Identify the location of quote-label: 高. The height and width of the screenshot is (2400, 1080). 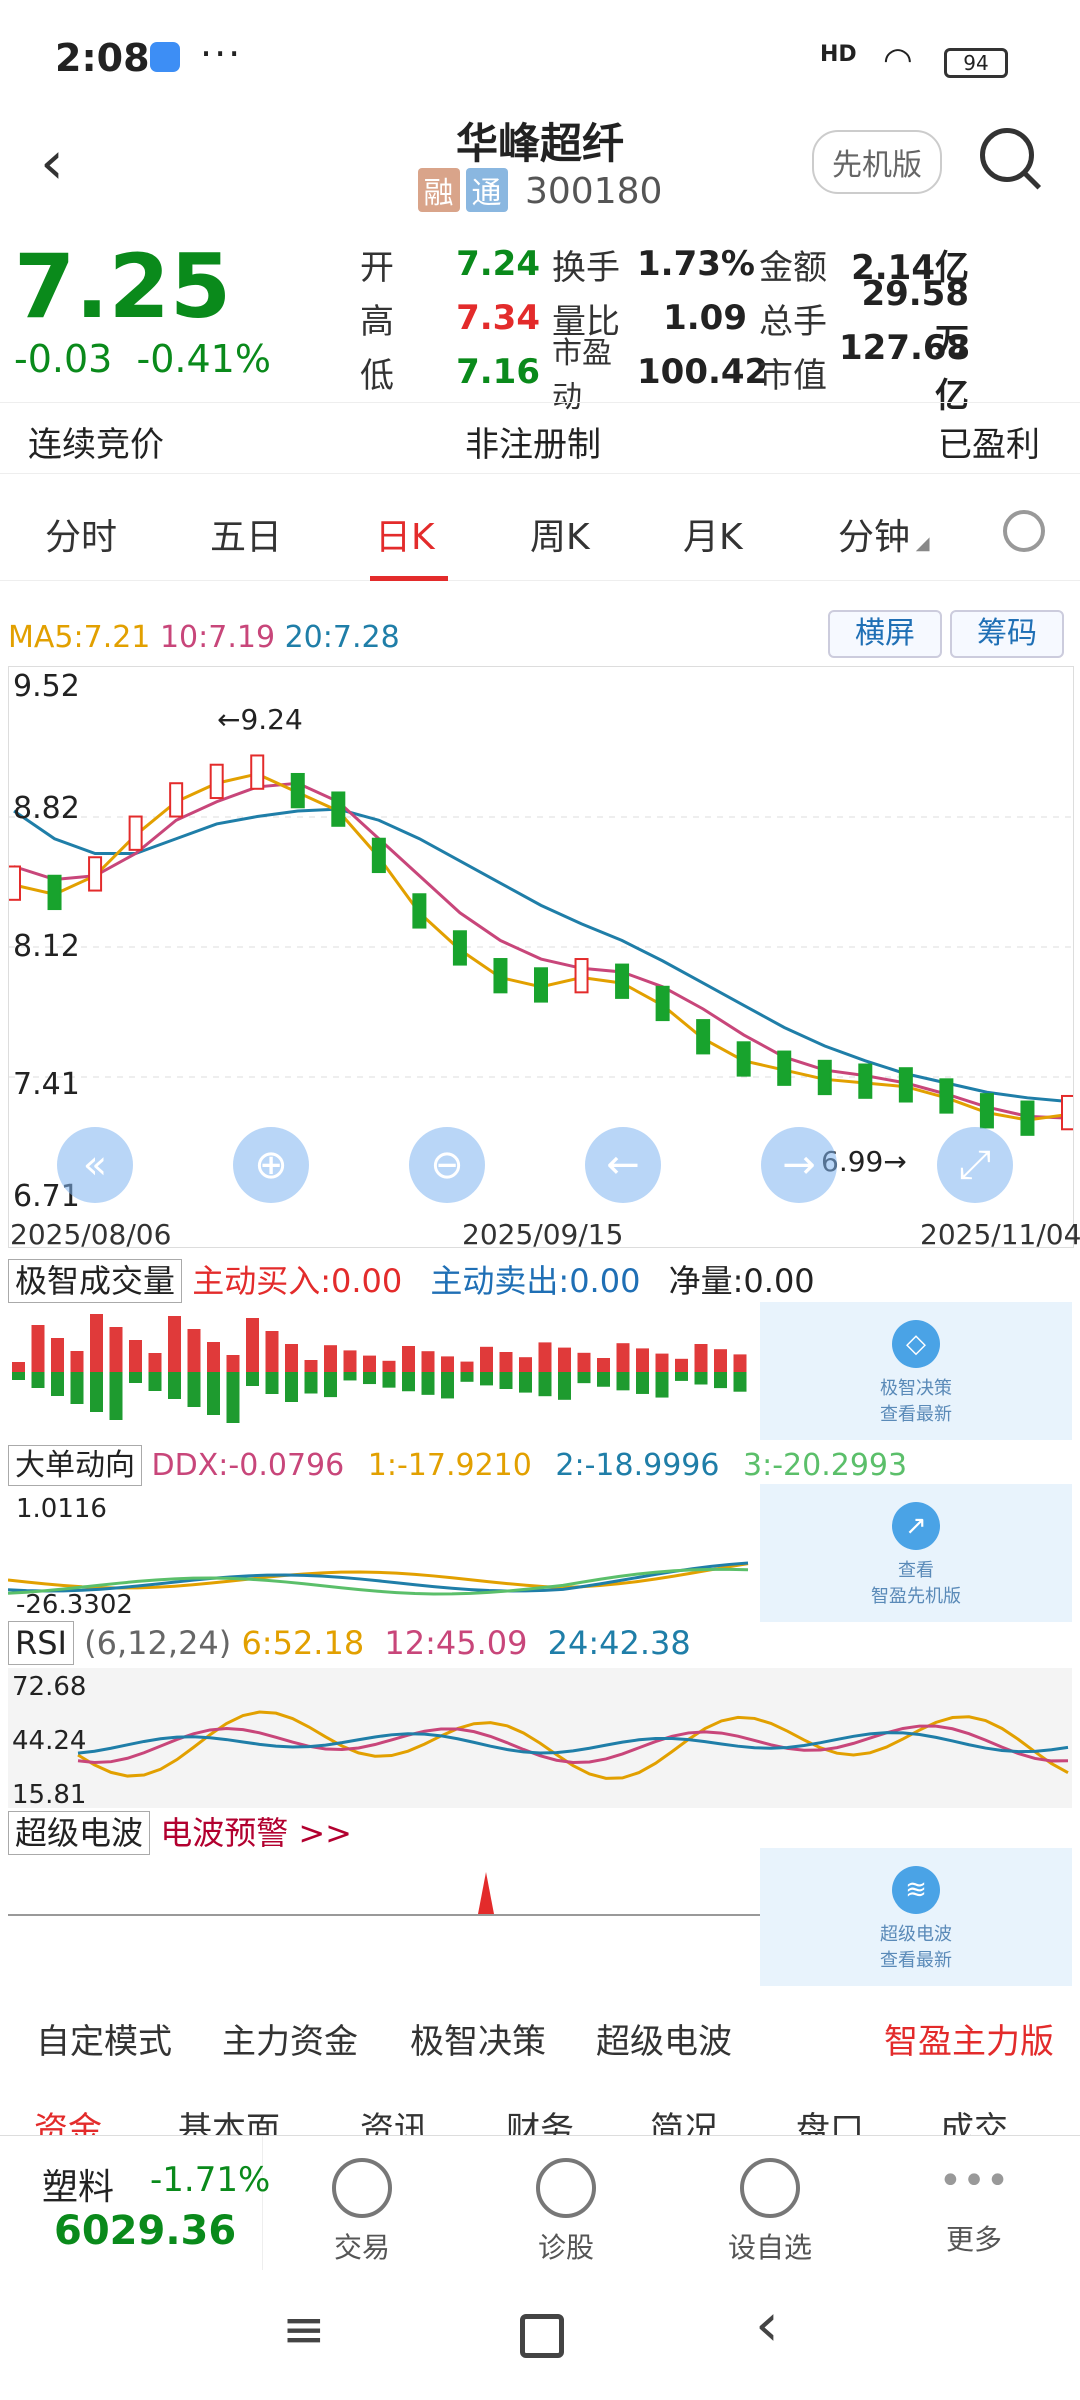
(377, 321).